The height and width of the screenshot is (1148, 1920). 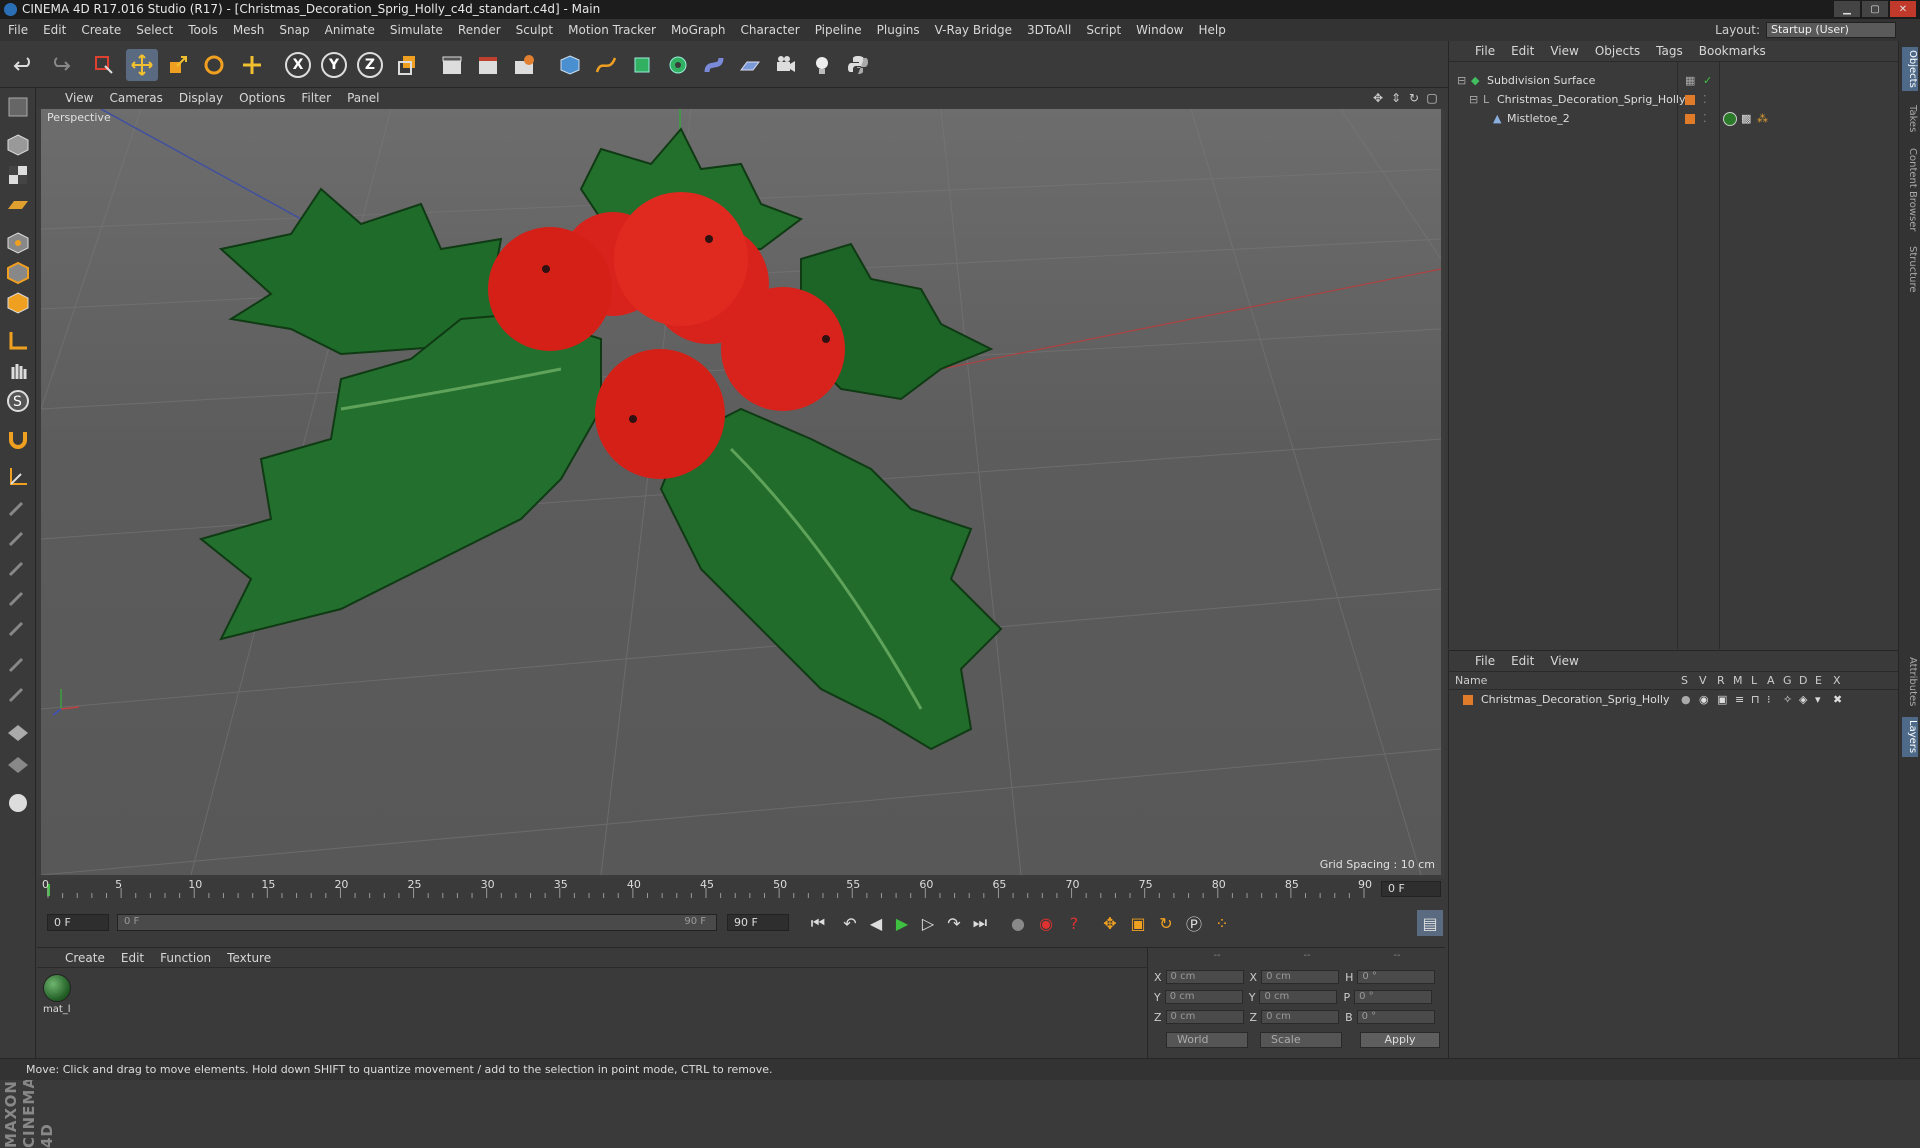 I want to click on menu-motion-tracker: Motion Tracker, so click(x=612, y=30).